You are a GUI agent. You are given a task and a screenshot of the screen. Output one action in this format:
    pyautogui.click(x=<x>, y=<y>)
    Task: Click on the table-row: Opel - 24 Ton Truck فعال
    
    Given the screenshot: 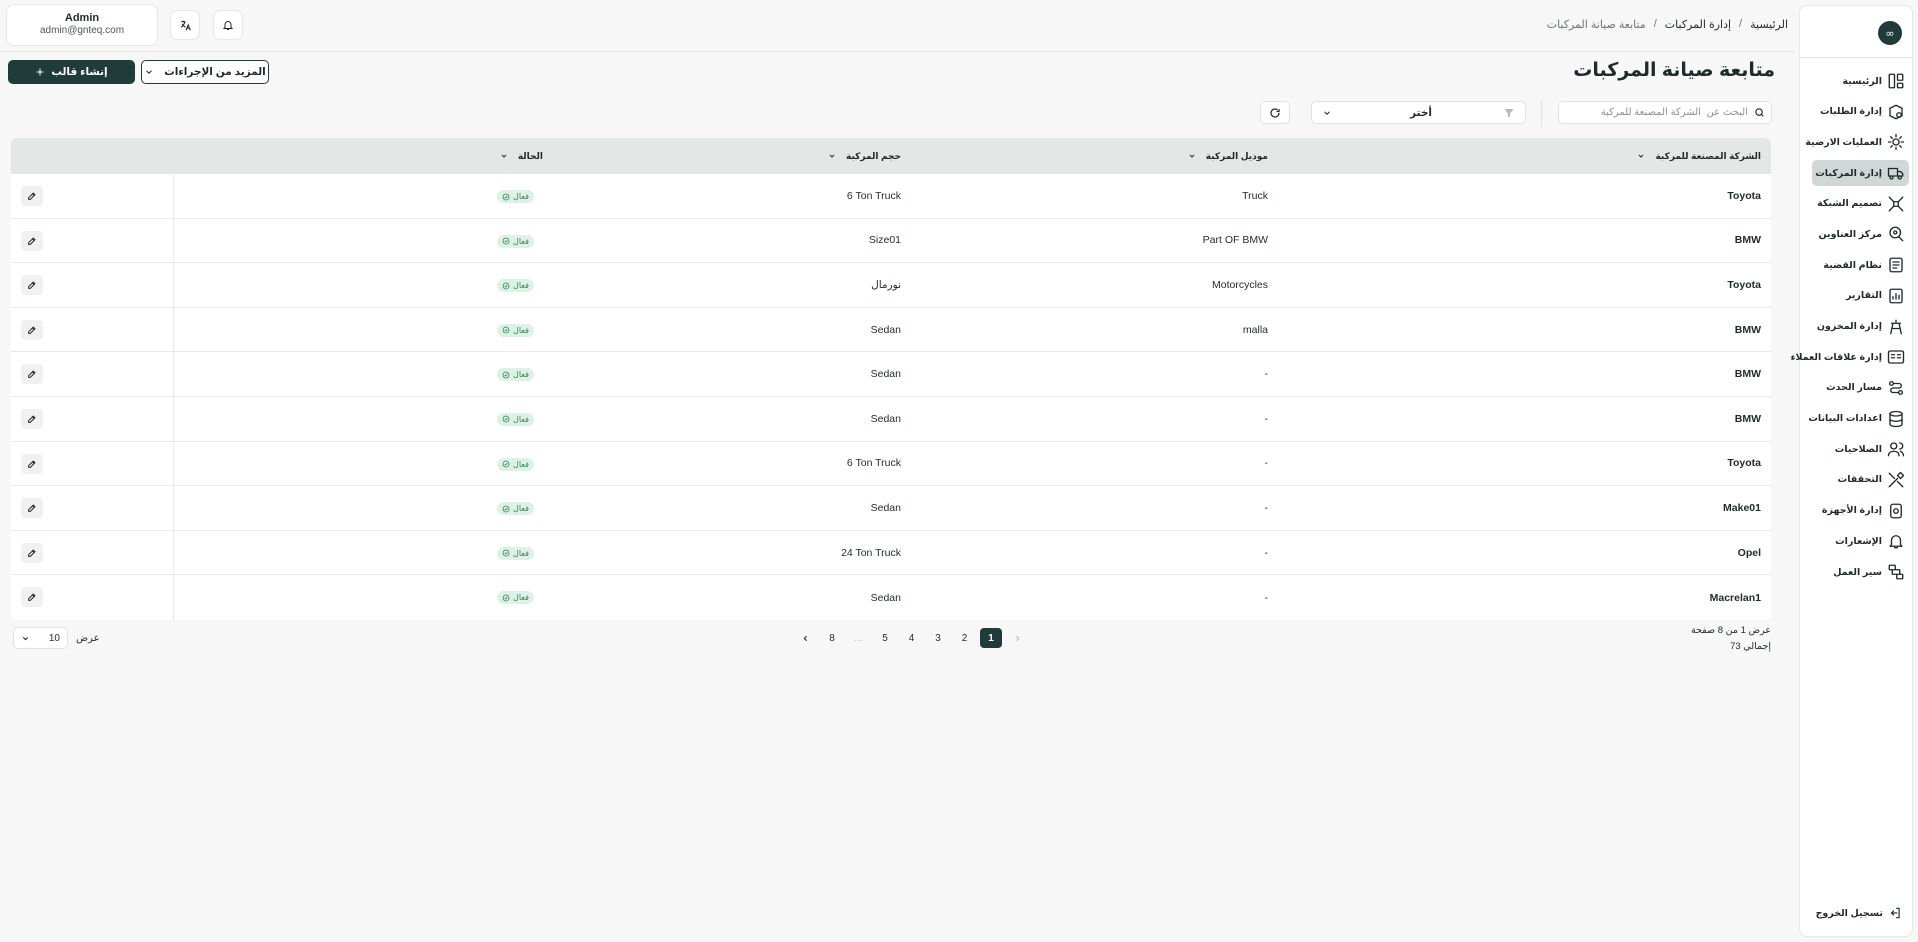 What is the action you would take?
    pyautogui.click(x=891, y=553)
    